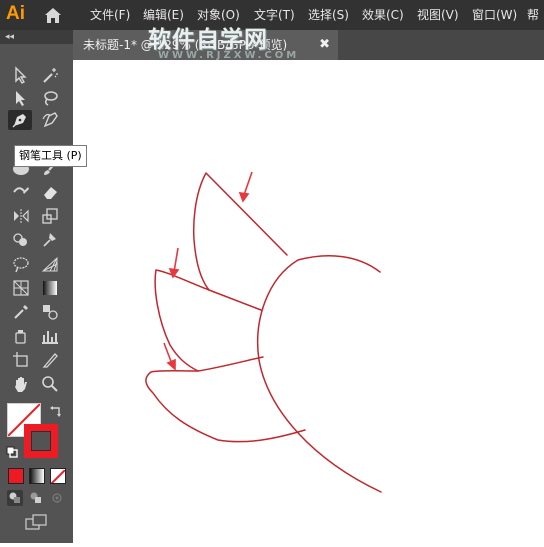 The image size is (544, 547). What do you see at coordinates (225, 406) in the screenshot?
I see `bottom-petal` at bounding box center [225, 406].